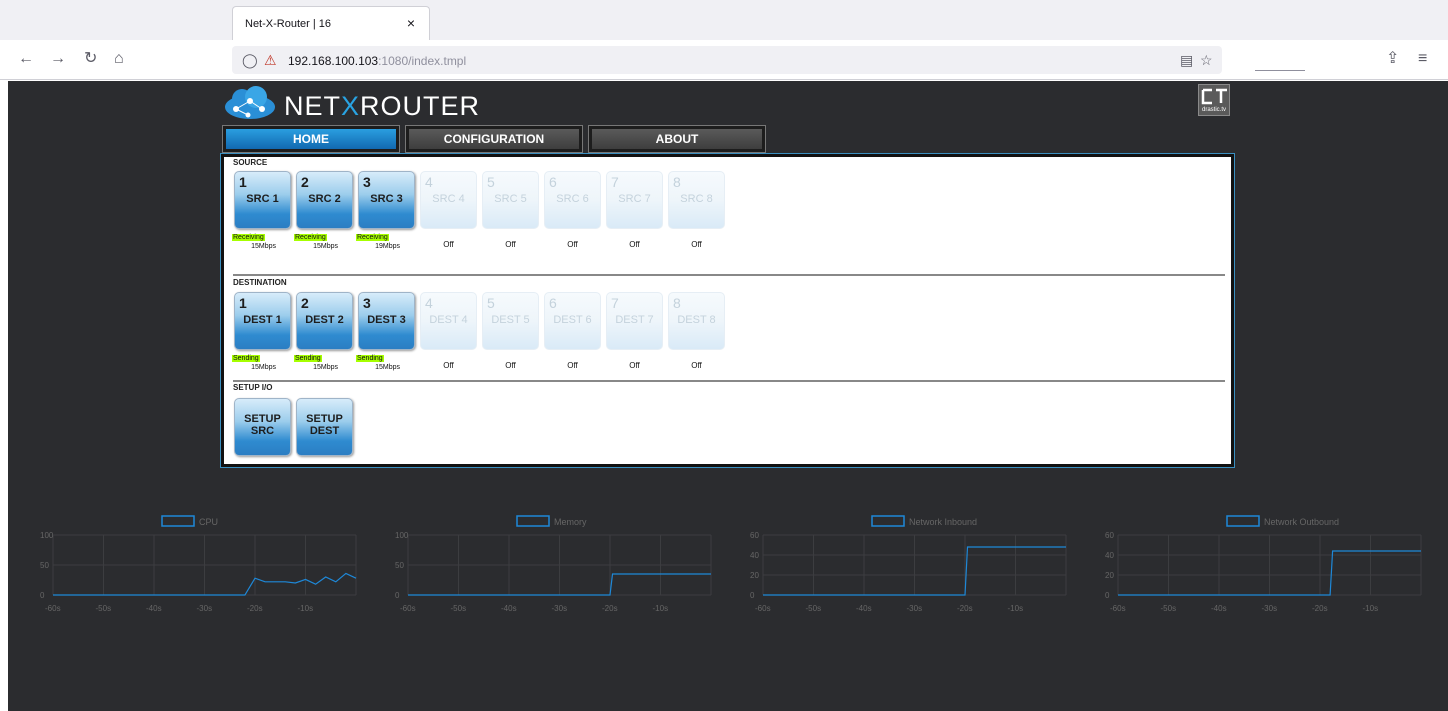  I want to click on dest-button-number: 5, so click(491, 303).